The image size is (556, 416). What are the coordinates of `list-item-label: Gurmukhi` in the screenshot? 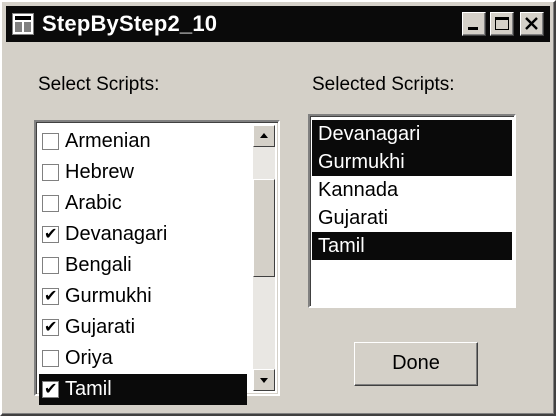 It's located at (108, 296).